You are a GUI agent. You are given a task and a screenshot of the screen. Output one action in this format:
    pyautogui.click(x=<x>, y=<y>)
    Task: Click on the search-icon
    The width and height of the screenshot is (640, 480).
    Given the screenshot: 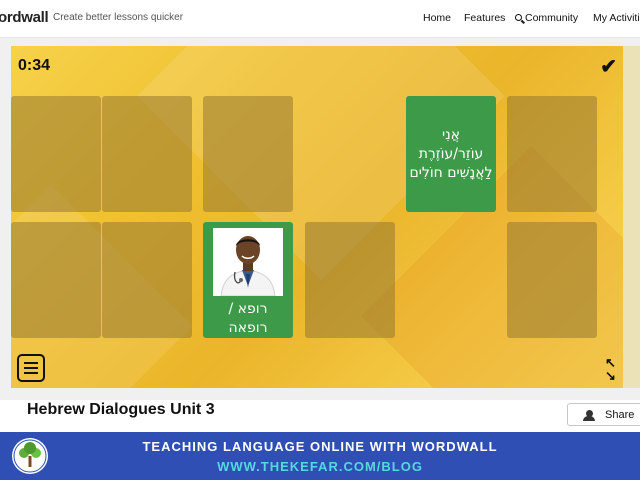 What is the action you would take?
    pyautogui.click(x=518, y=17)
    